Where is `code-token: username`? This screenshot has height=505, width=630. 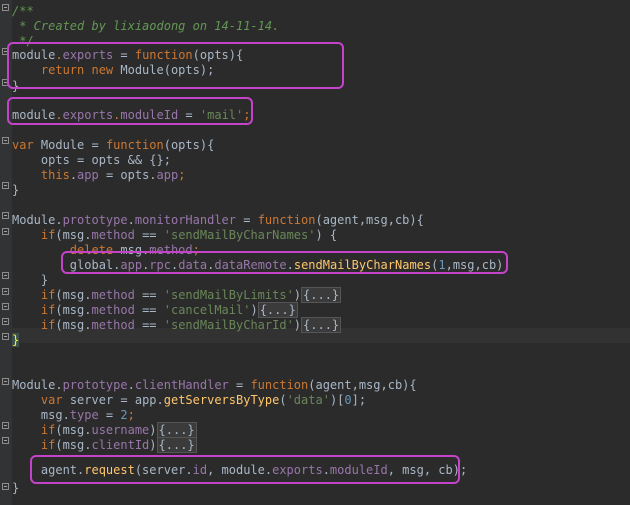
code-token: username is located at coordinates (120, 430).